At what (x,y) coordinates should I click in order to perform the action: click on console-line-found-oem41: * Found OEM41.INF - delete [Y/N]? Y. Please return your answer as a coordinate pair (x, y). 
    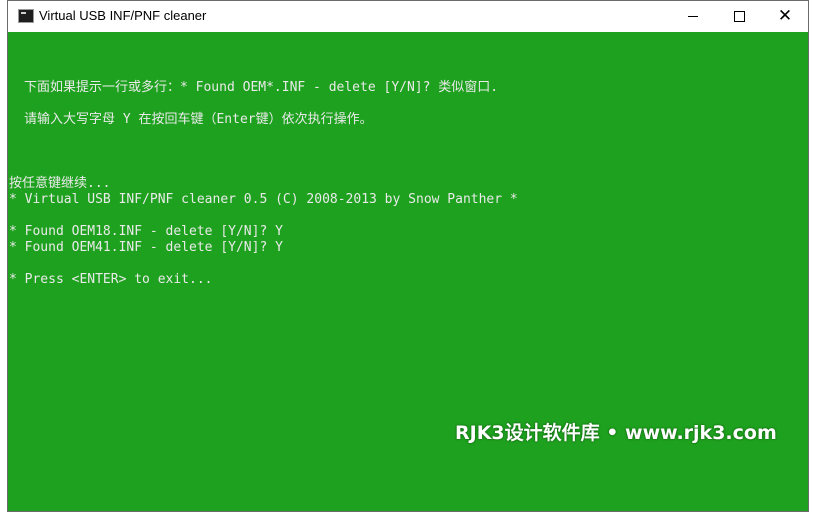
    Looking at the image, I should click on (146, 247).